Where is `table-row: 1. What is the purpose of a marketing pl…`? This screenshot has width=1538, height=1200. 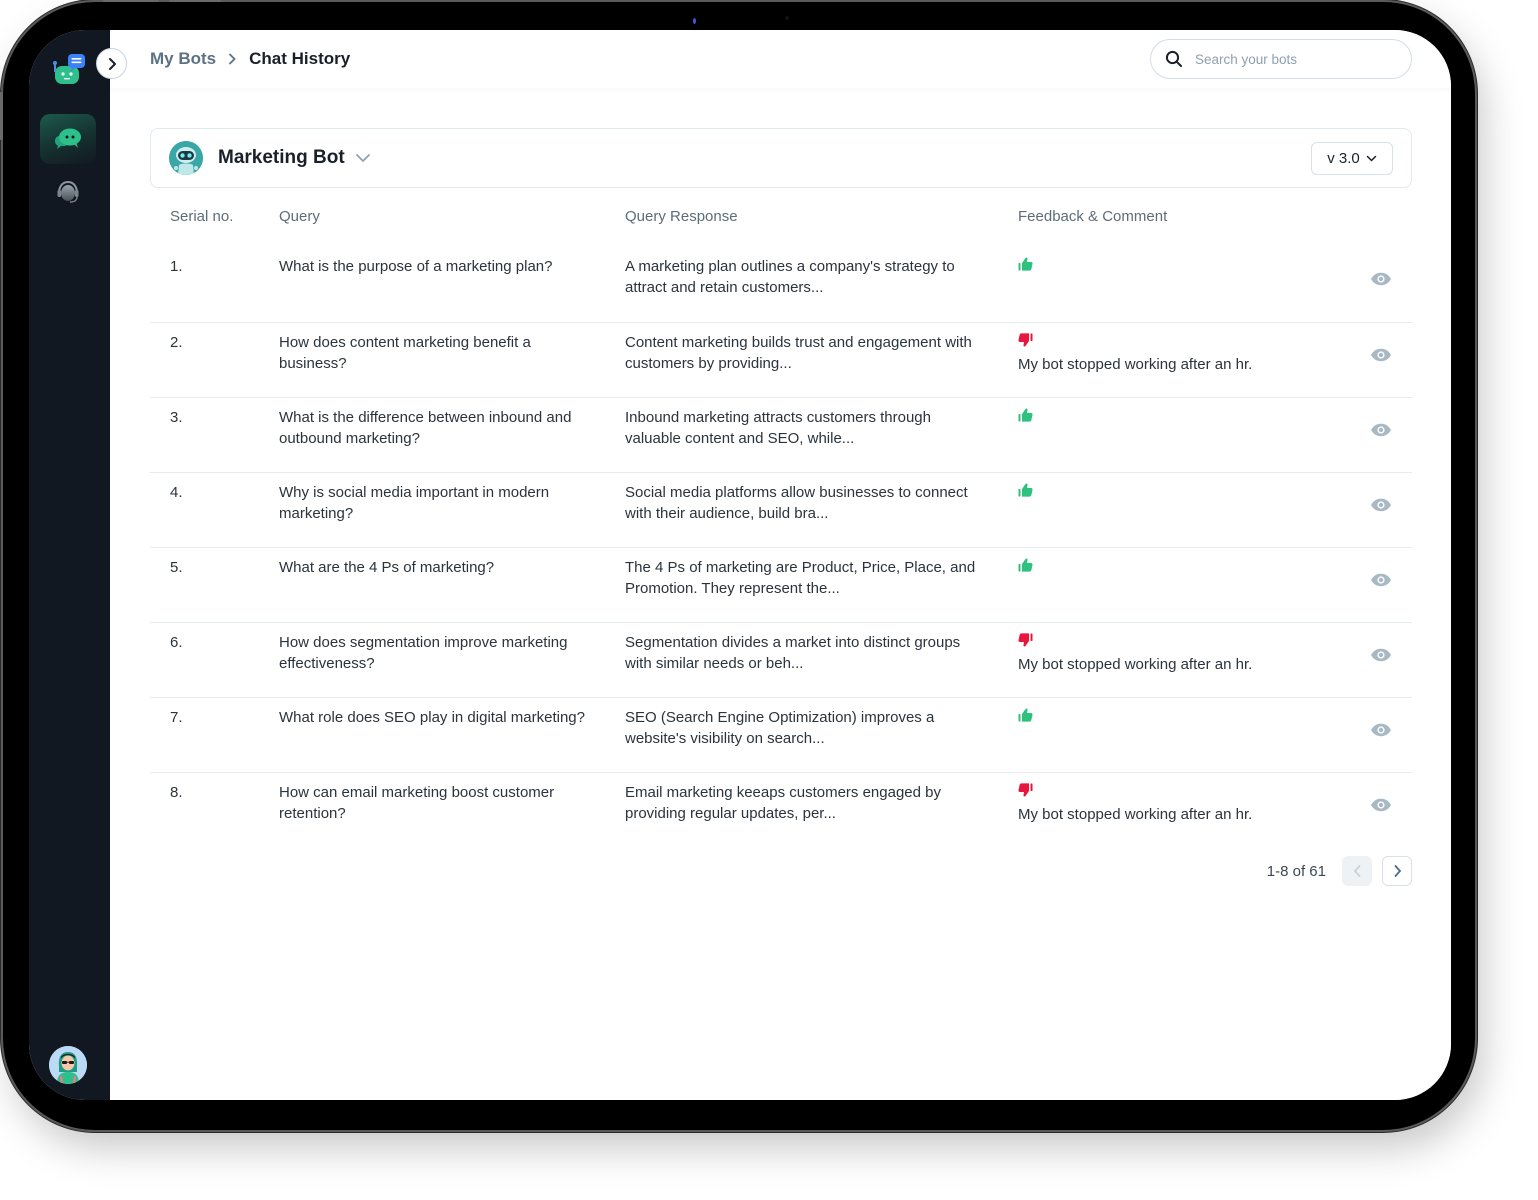
table-row: 1. What is the purpose of a marketing pl… is located at coordinates (781, 284).